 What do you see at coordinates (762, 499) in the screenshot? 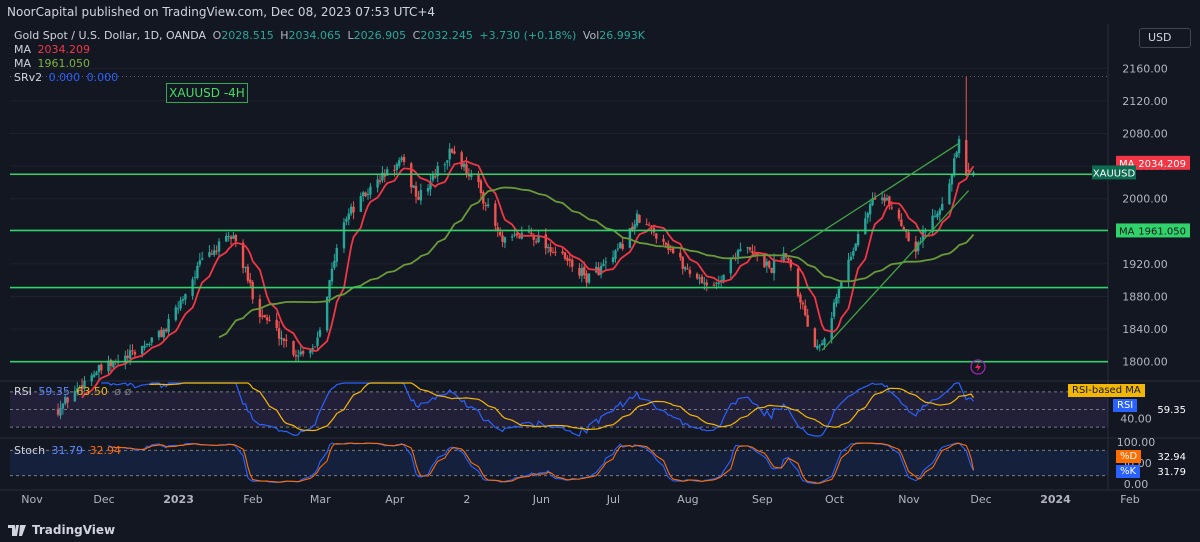
I see `time-axis-label: Sep` at bounding box center [762, 499].